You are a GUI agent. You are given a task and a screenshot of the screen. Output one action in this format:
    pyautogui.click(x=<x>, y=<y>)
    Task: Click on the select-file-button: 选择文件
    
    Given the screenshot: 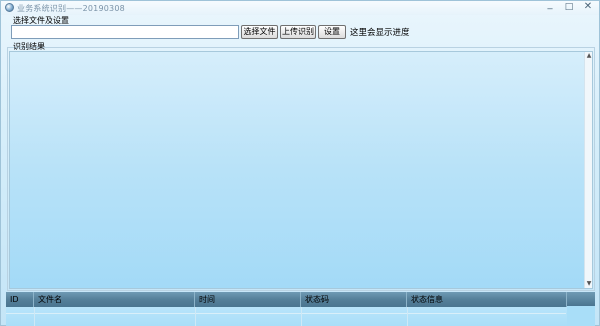 What is the action you would take?
    pyautogui.click(x=259, y=32)
    